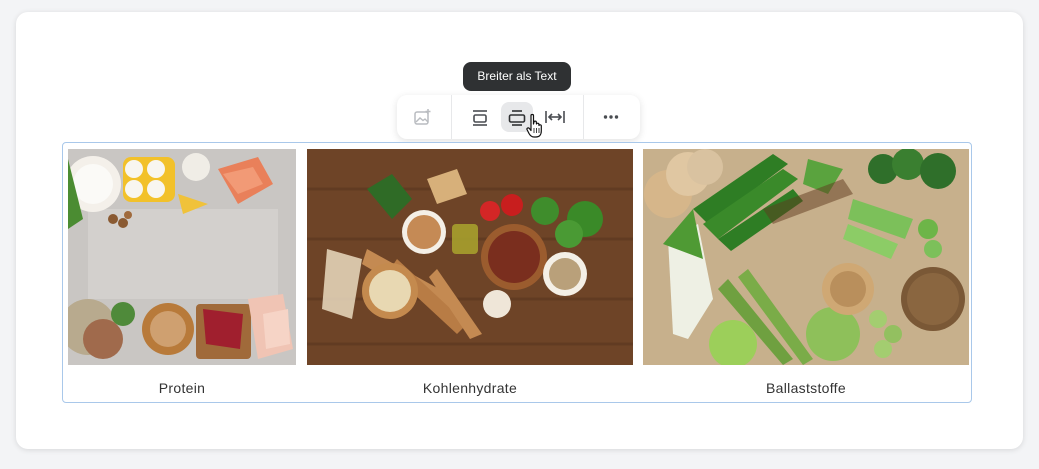 The image size is (1039, 469). I want to click on tooltip: Breiter als Text, so click(517, 76).